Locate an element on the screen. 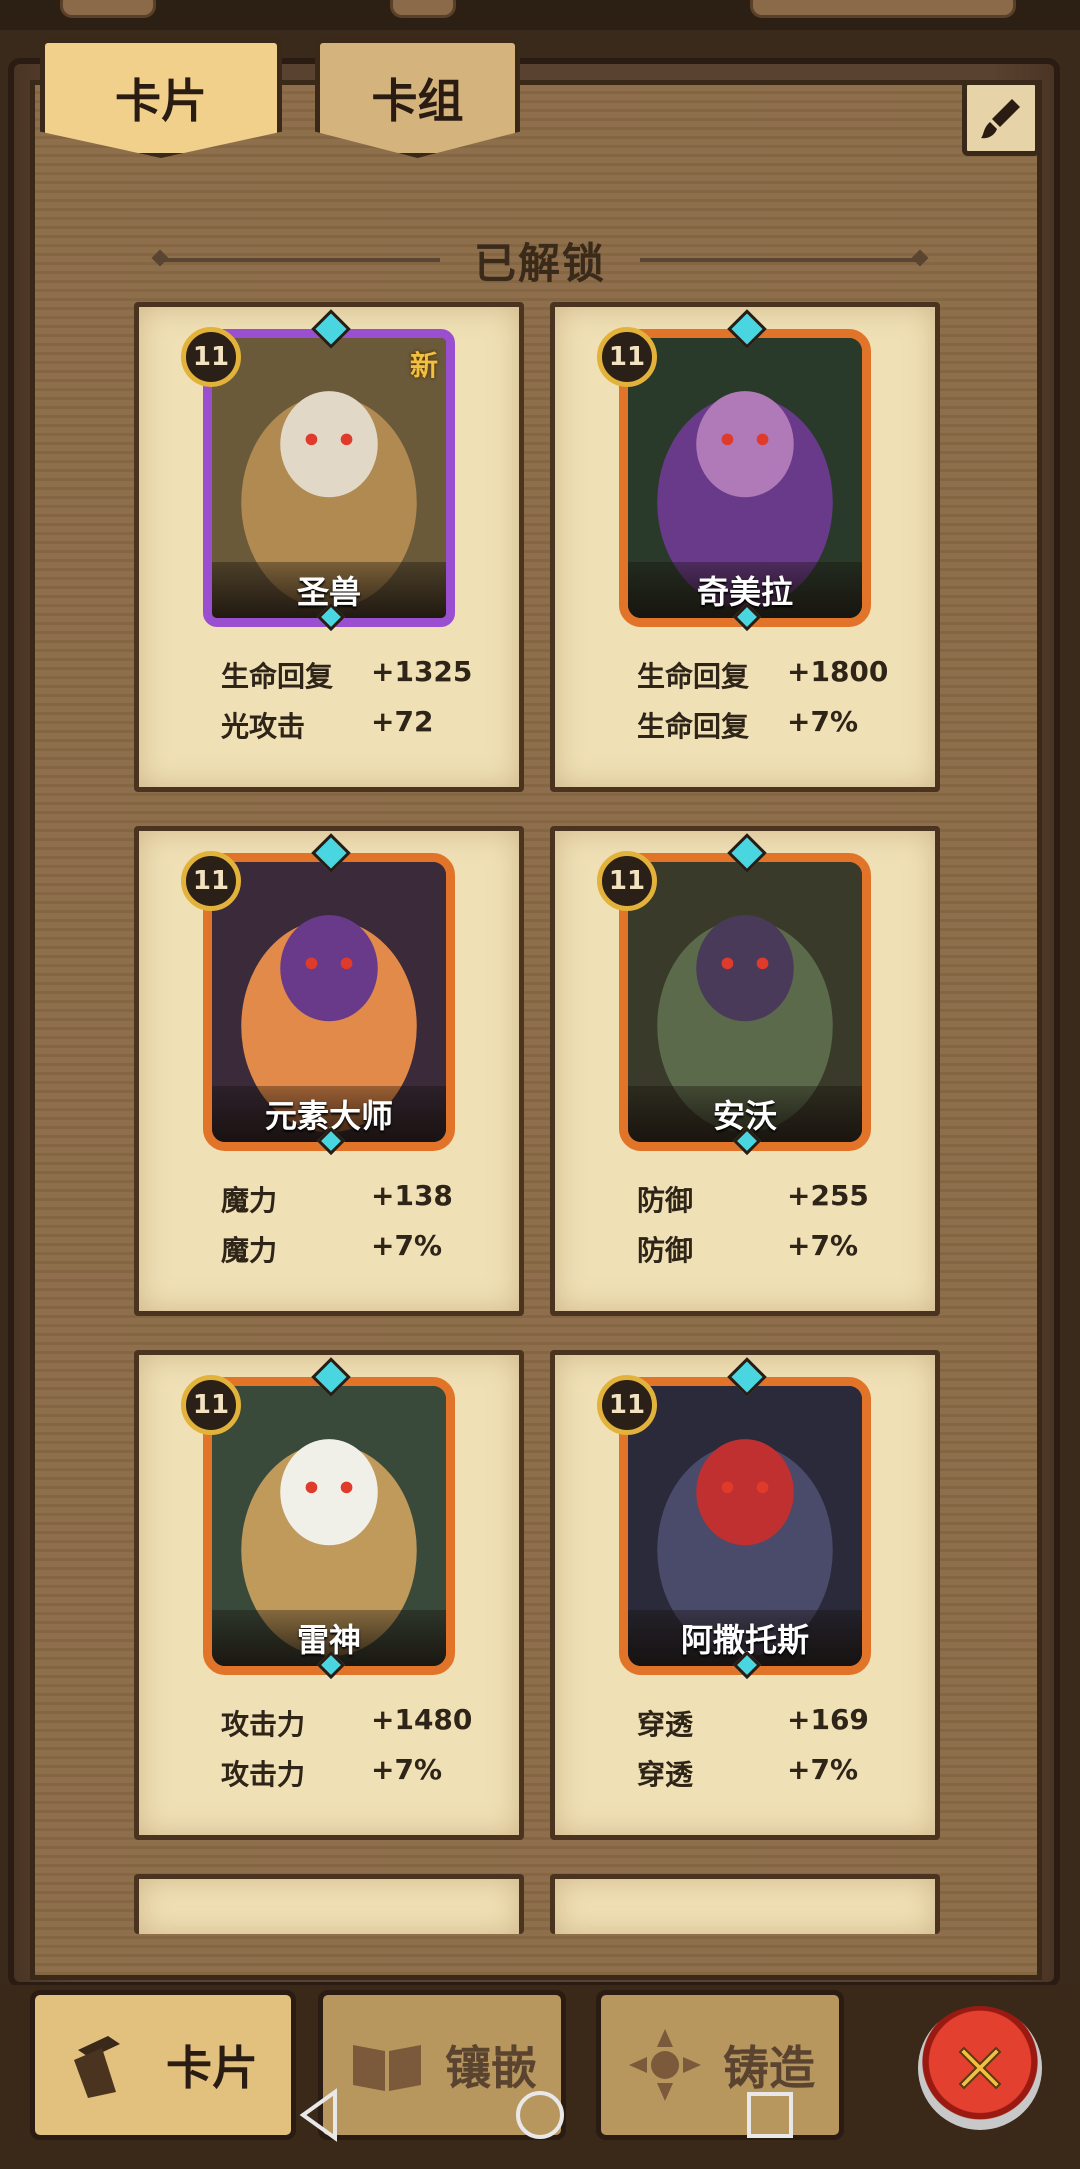 The width and height of the screenshot is (1080, 2169). nav-cards-label: 卡片 is located at coordinates (212, 2068).